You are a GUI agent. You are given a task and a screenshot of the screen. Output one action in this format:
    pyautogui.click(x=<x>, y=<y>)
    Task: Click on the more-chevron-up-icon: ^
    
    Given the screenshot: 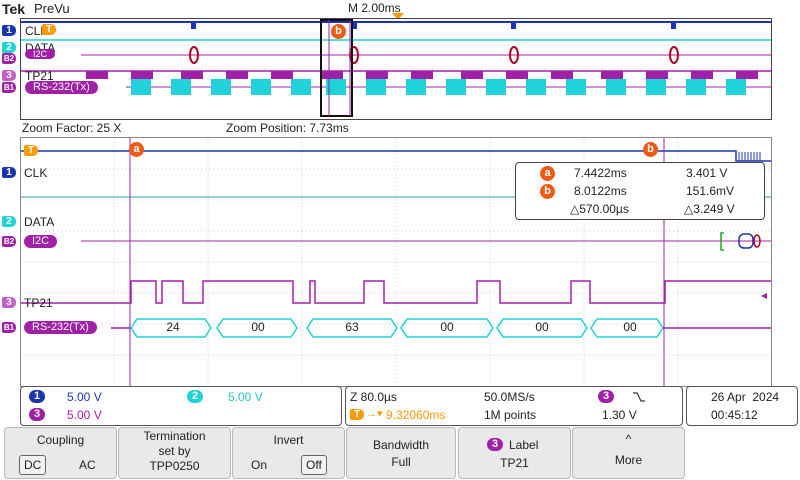 What is the action you would take?
    pyautogui.click(x=628, y=439)
    